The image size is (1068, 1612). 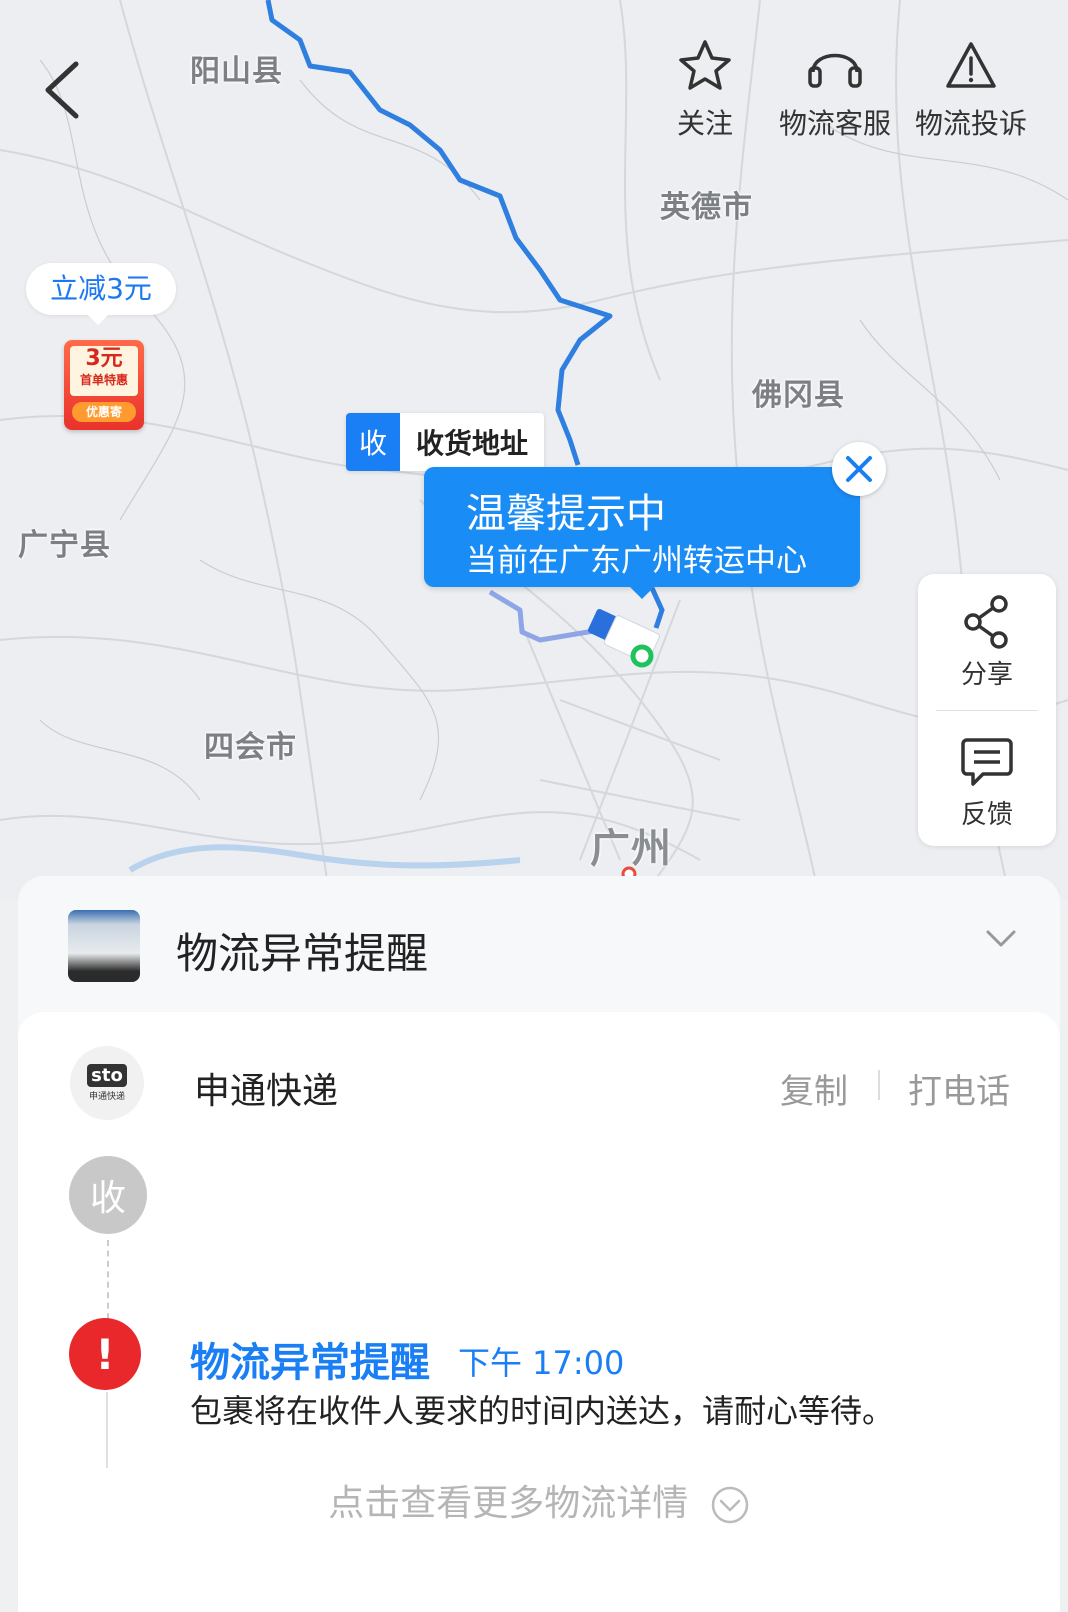 What do you see at coordinates (106, 1097) in the screenshot?
I see `carrier-logo-sub: 申通快递` at bounding box center [106, 1097].